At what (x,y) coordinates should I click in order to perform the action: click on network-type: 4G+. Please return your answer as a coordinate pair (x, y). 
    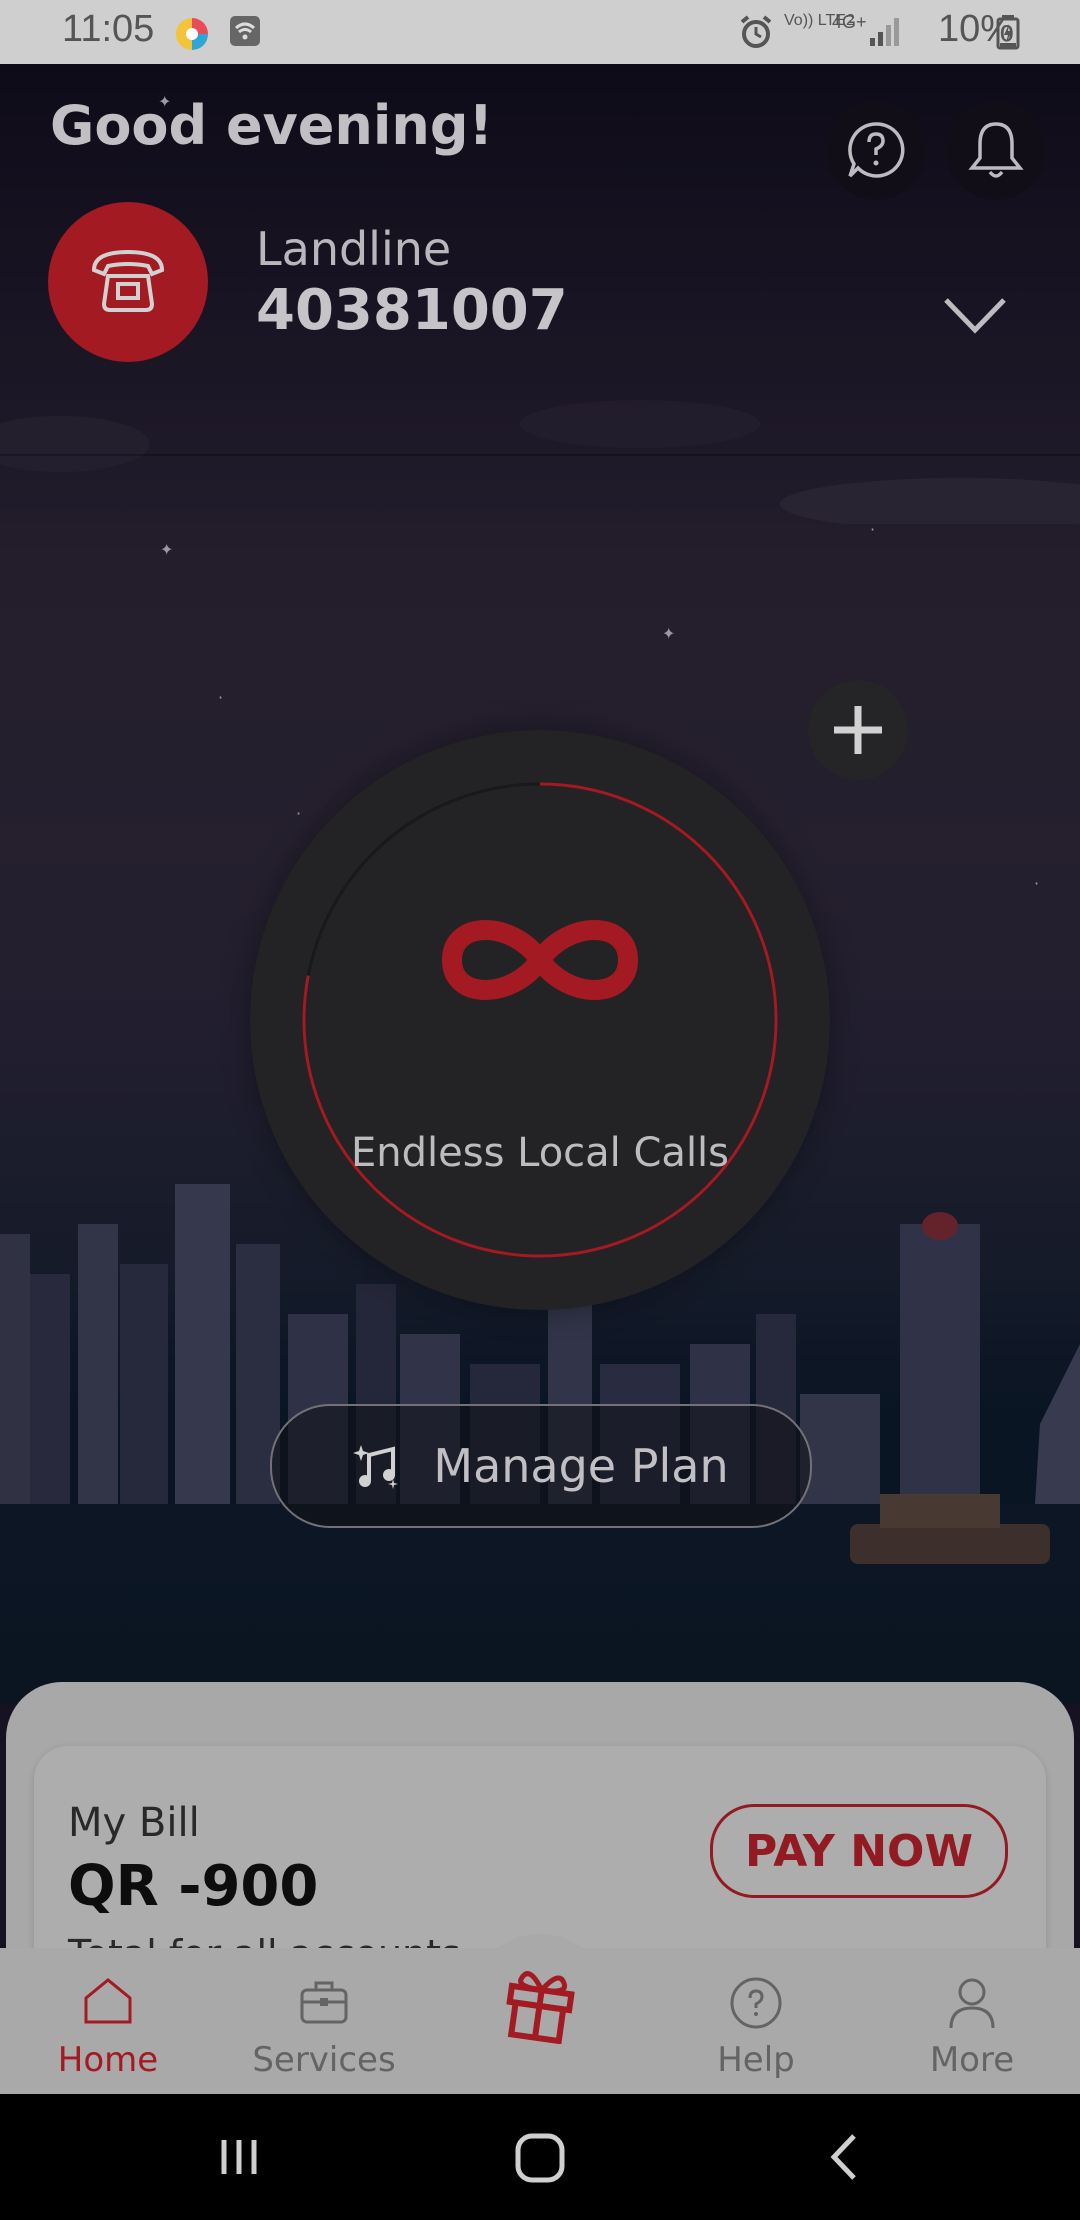
    Looking at the image, I should click on (849, 22).